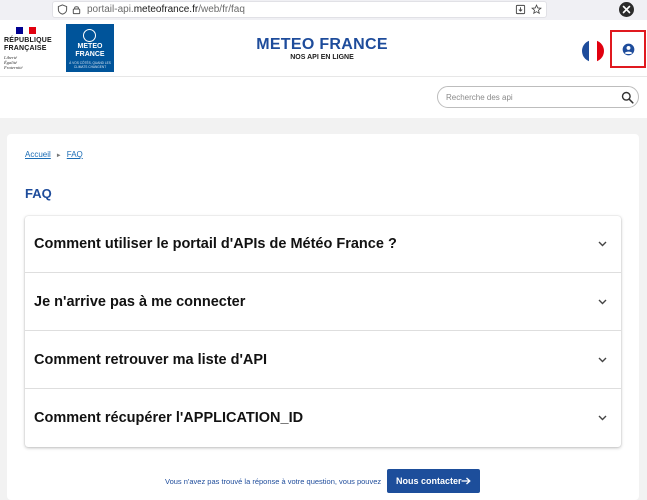  I want to click on search-bar-row, so click(323, 97).